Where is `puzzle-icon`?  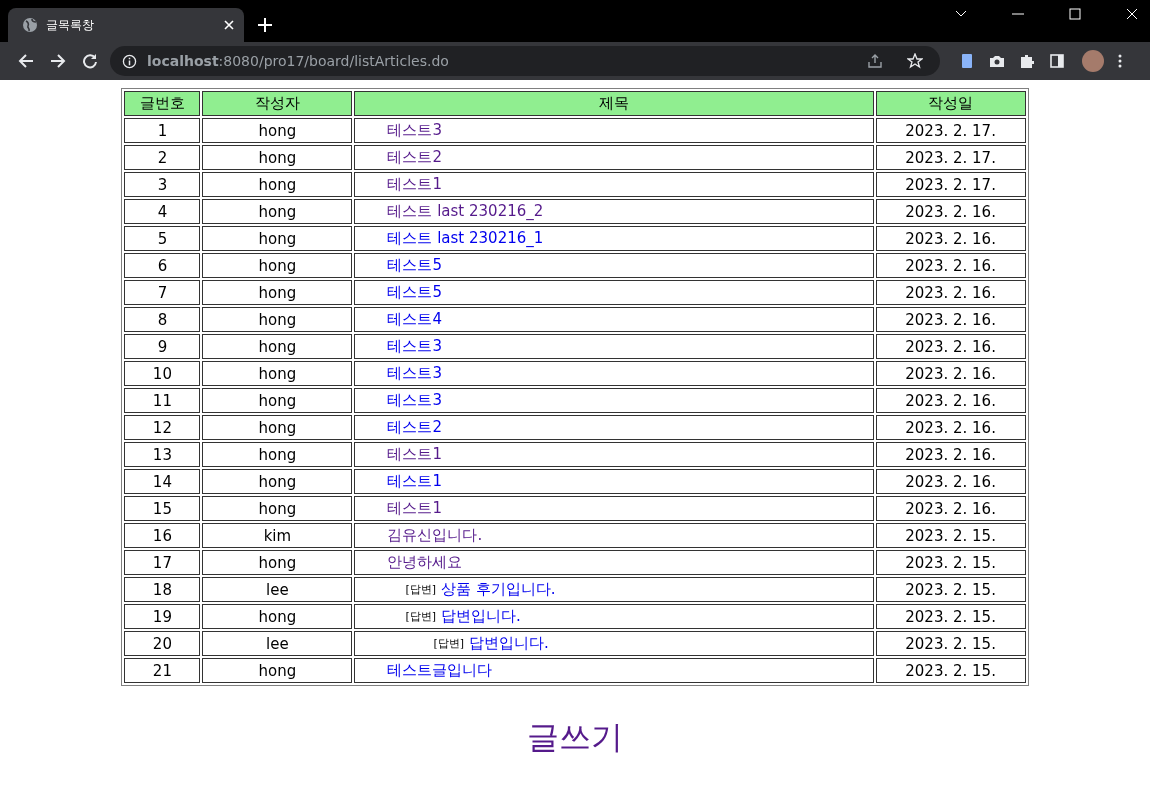 puzzle-icon is located at coordinates (1027, 61).